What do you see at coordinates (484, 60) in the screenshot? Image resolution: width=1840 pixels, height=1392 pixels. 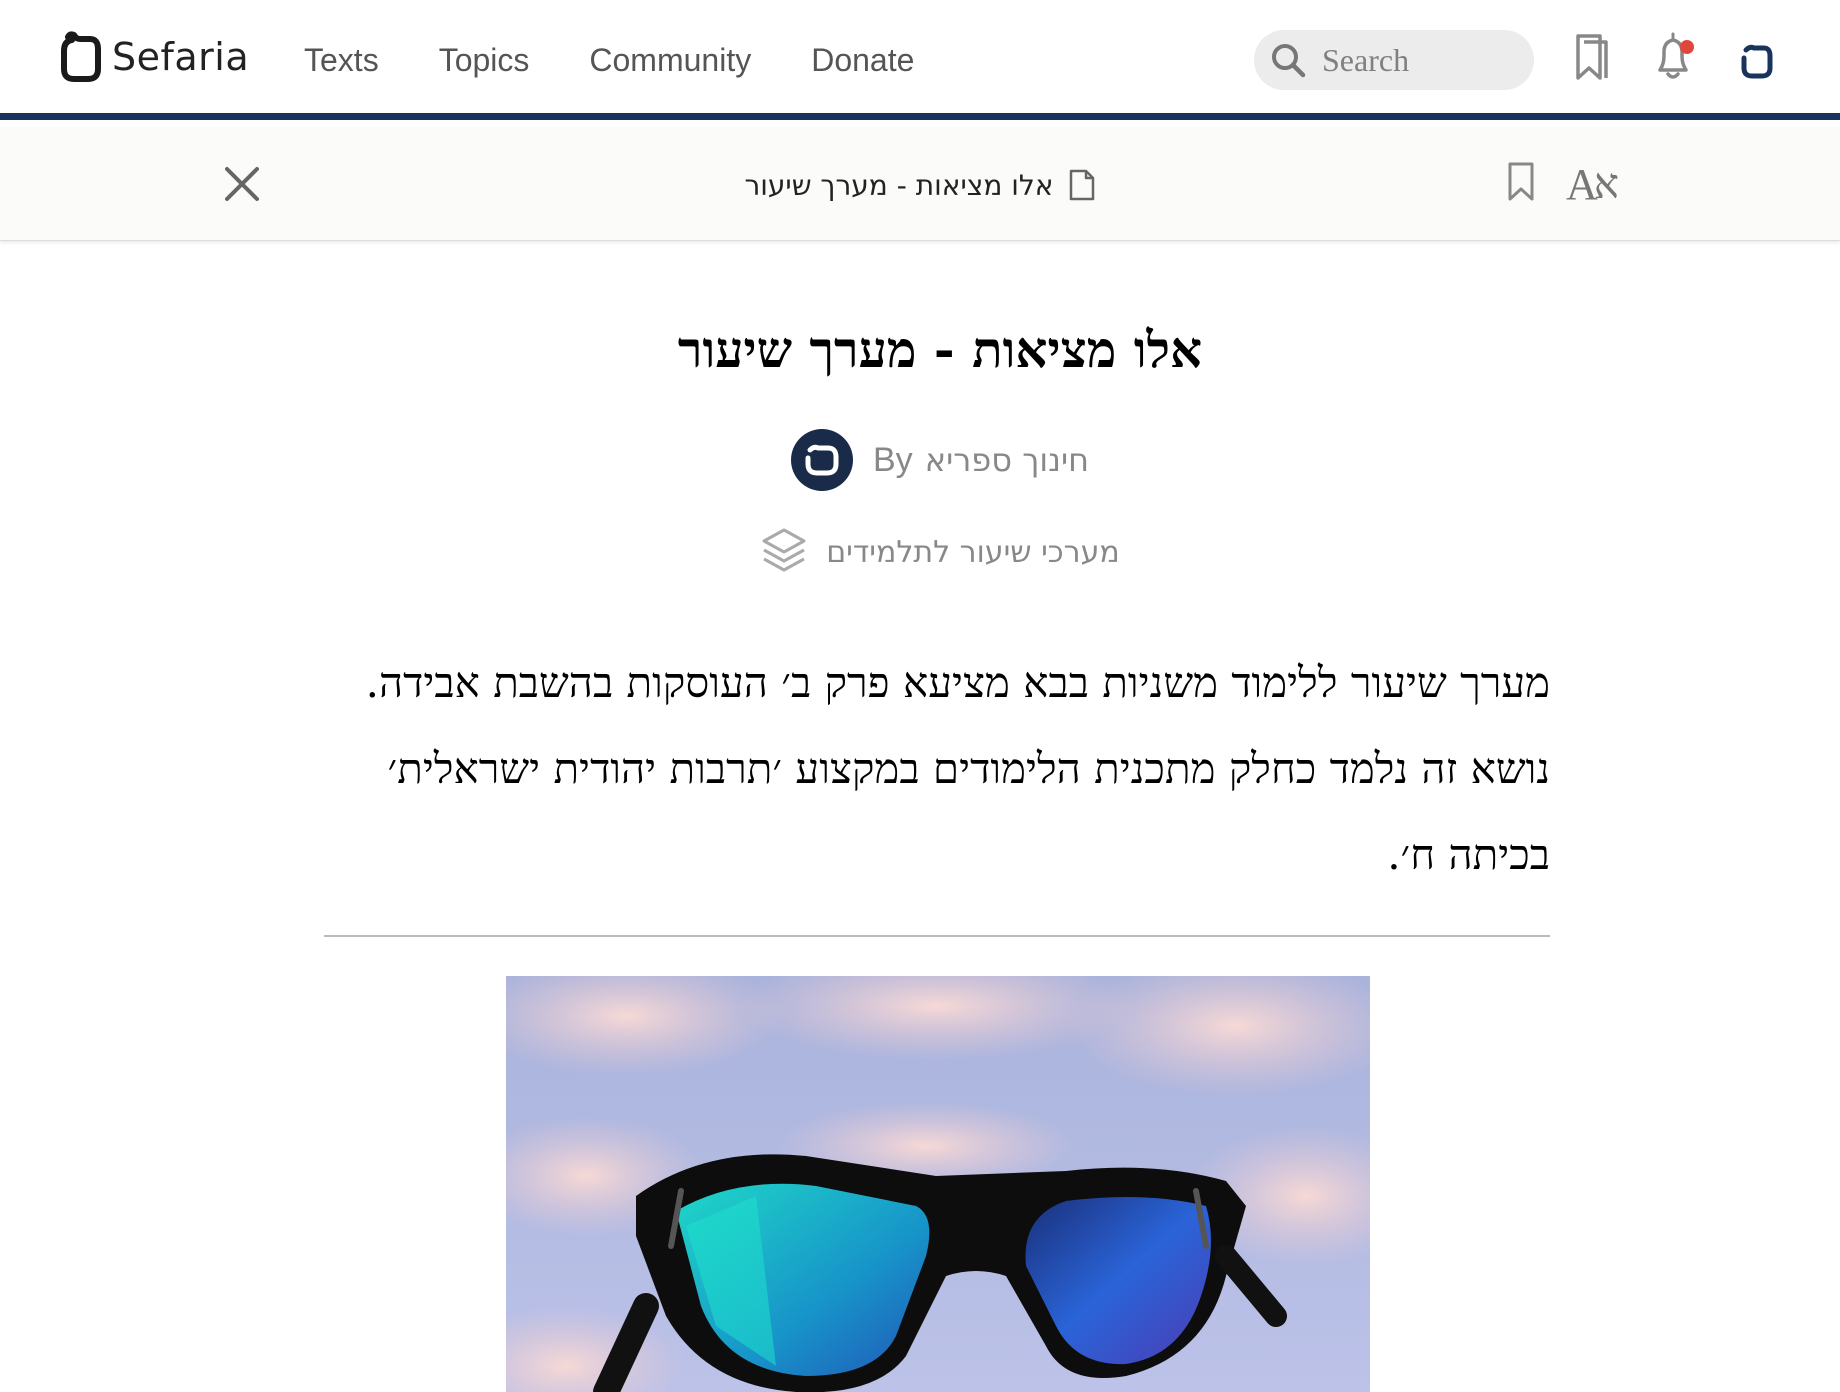 I see `nav-topics: Topics` at bounding box center [484, 60].